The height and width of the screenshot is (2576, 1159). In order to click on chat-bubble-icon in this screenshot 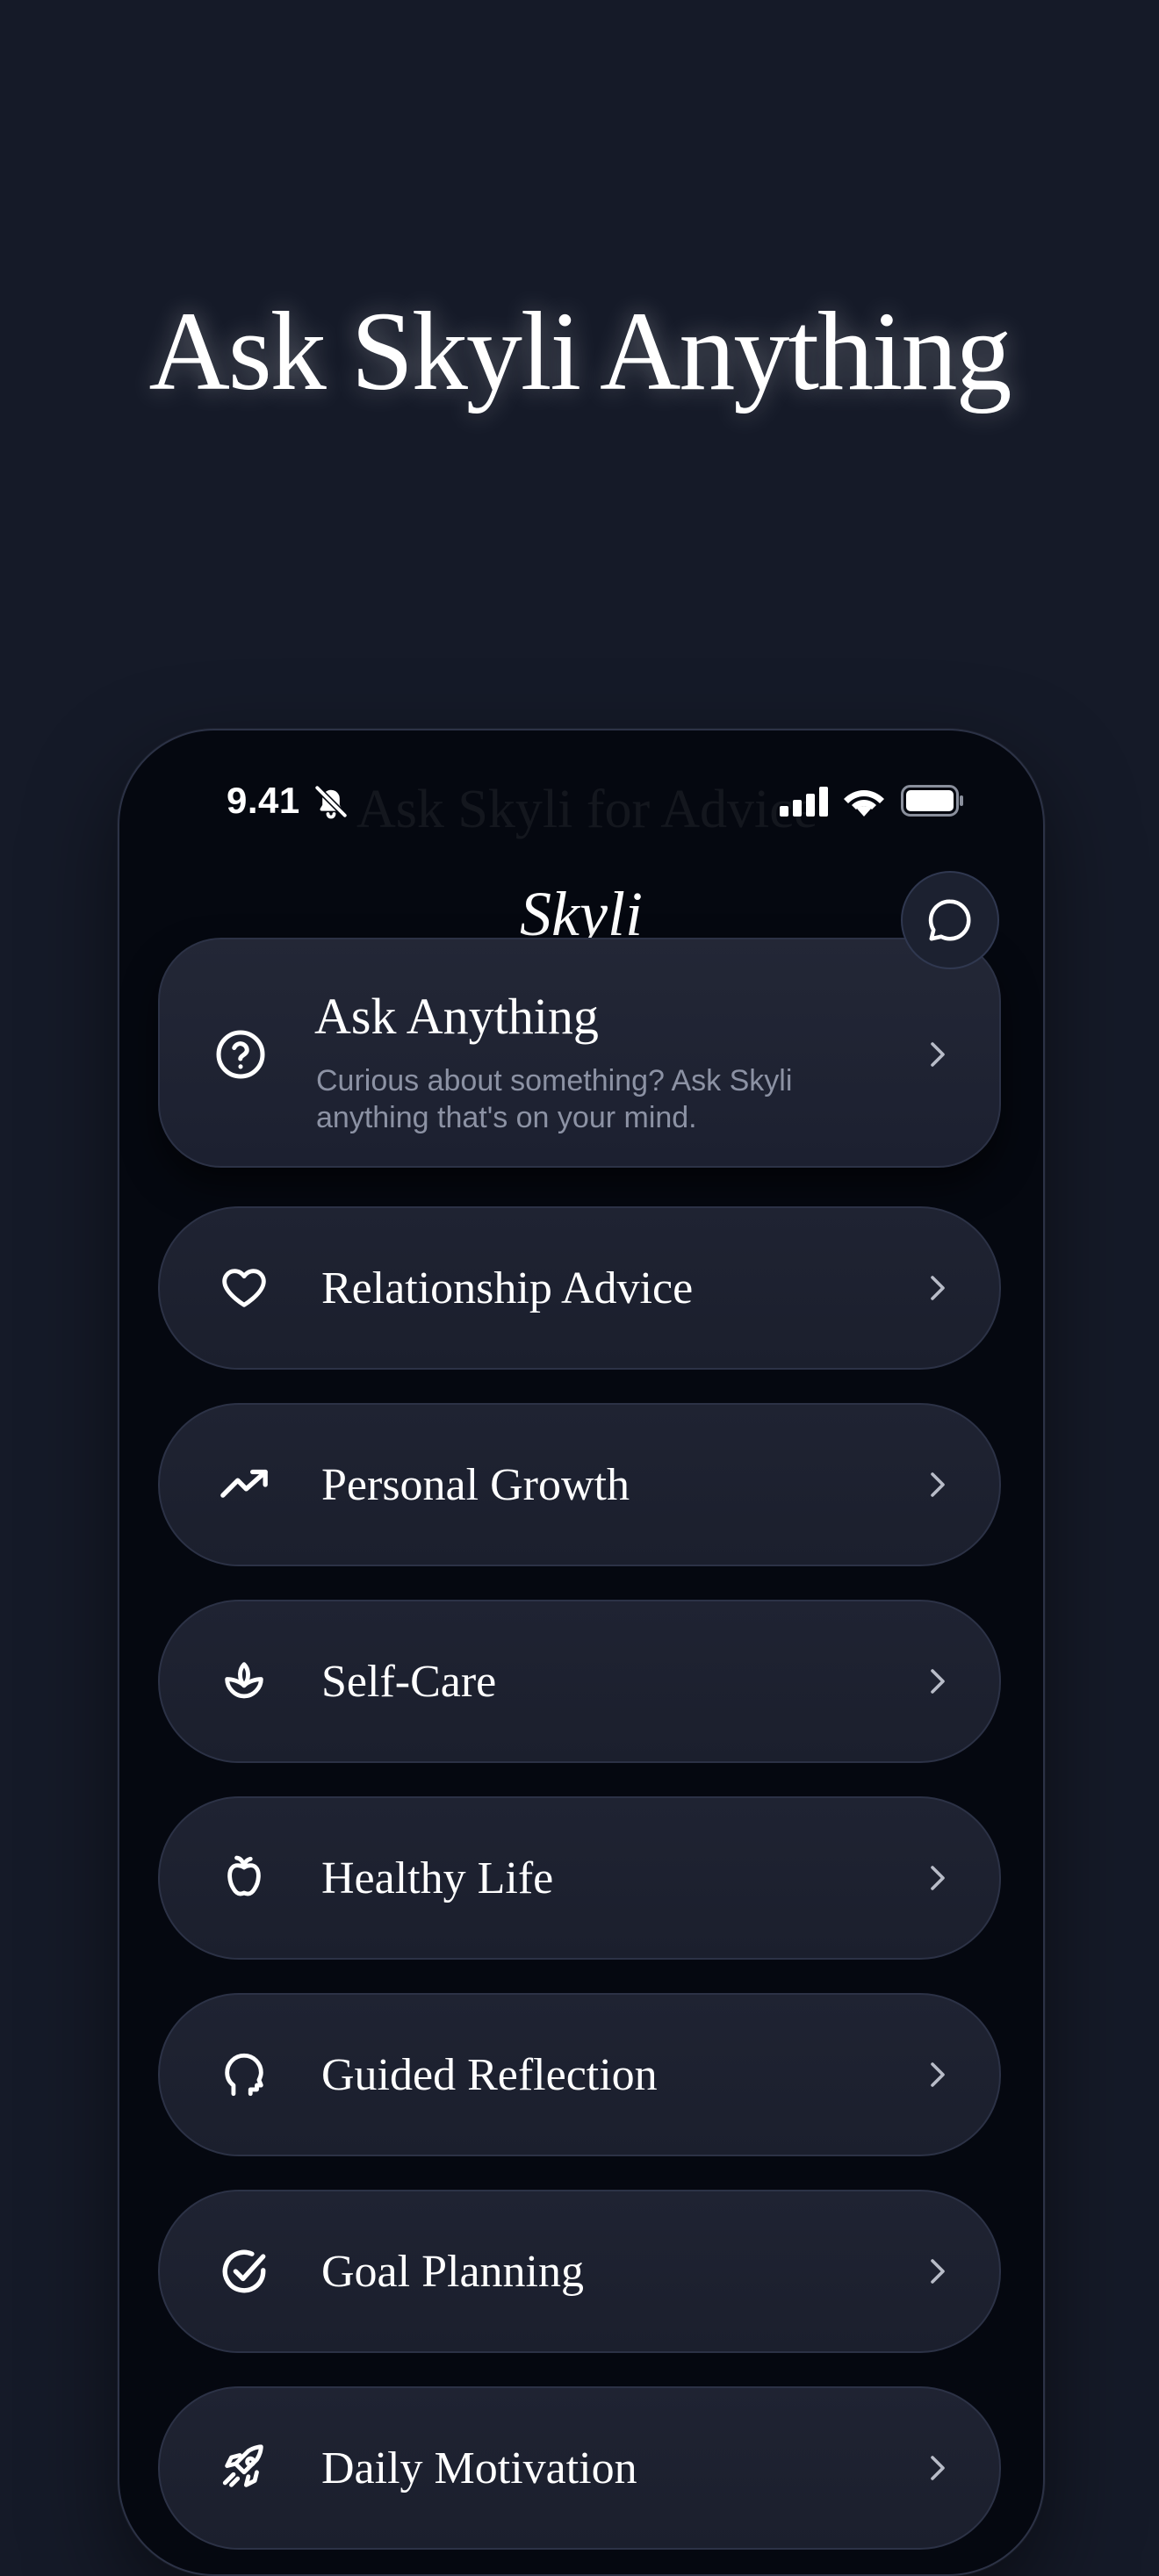, I will do `click(949, 920)`.